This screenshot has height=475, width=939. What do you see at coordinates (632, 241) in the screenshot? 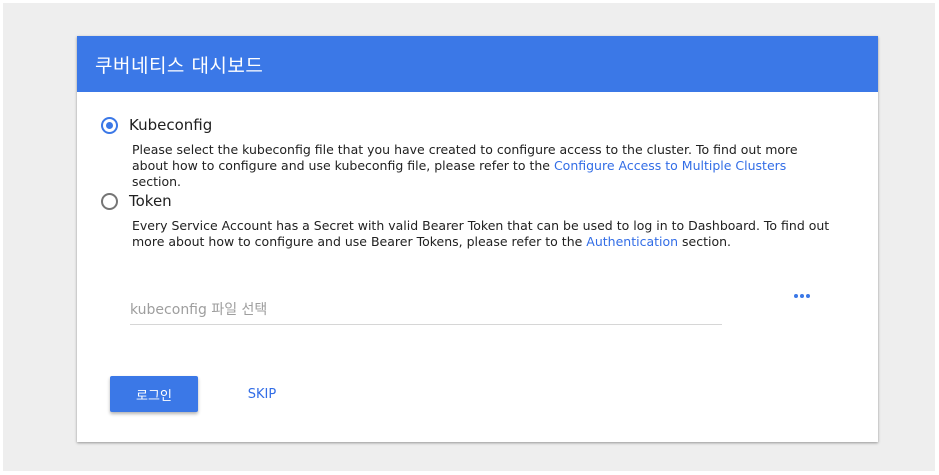
I see `authentication-link: Authentication` at bounding box center [632, 241].